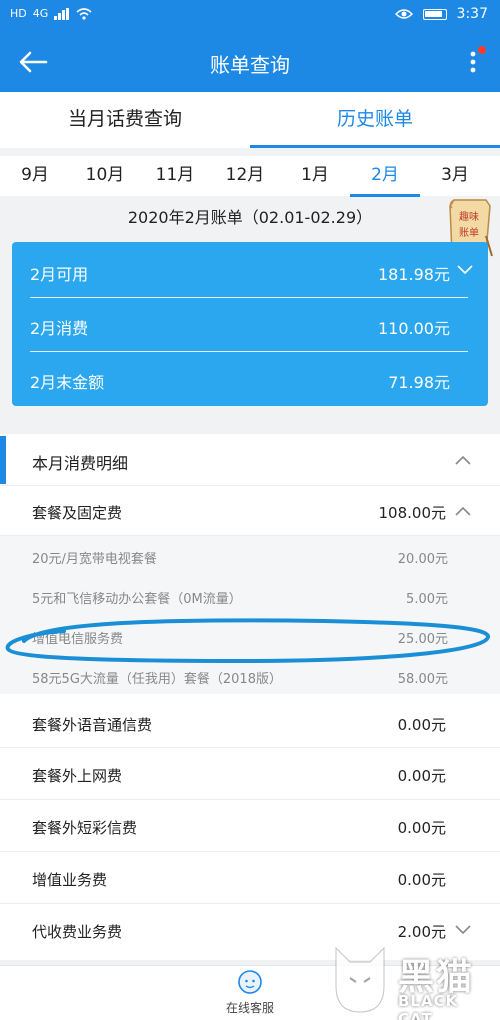  I want to click on cat-logo-icon, so click(360, 979).